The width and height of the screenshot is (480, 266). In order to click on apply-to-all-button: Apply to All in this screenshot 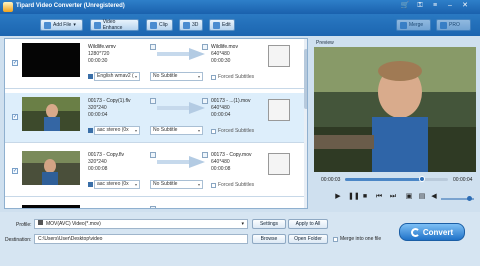, I will do `click(308, 224)`.